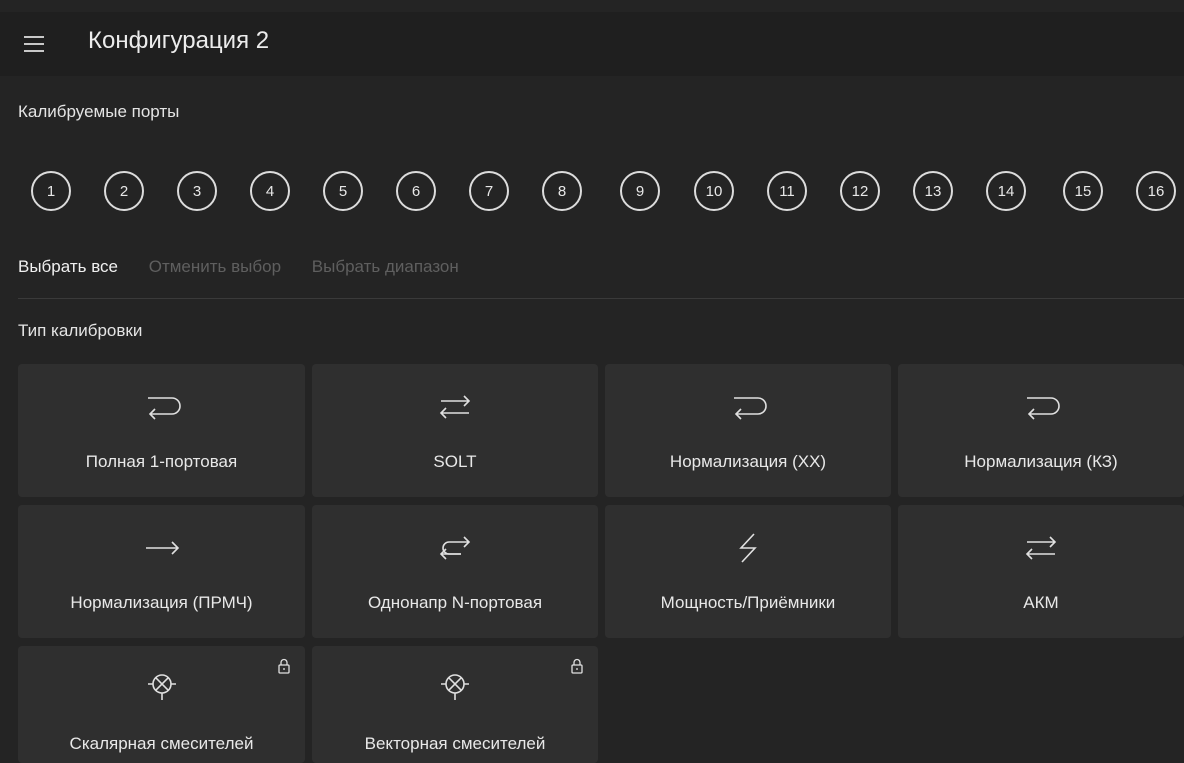  Describe the element at coordinates (748, 602) in the screenshot. I see `calibration-tile-label: Мощность/Приёмники` at that location.